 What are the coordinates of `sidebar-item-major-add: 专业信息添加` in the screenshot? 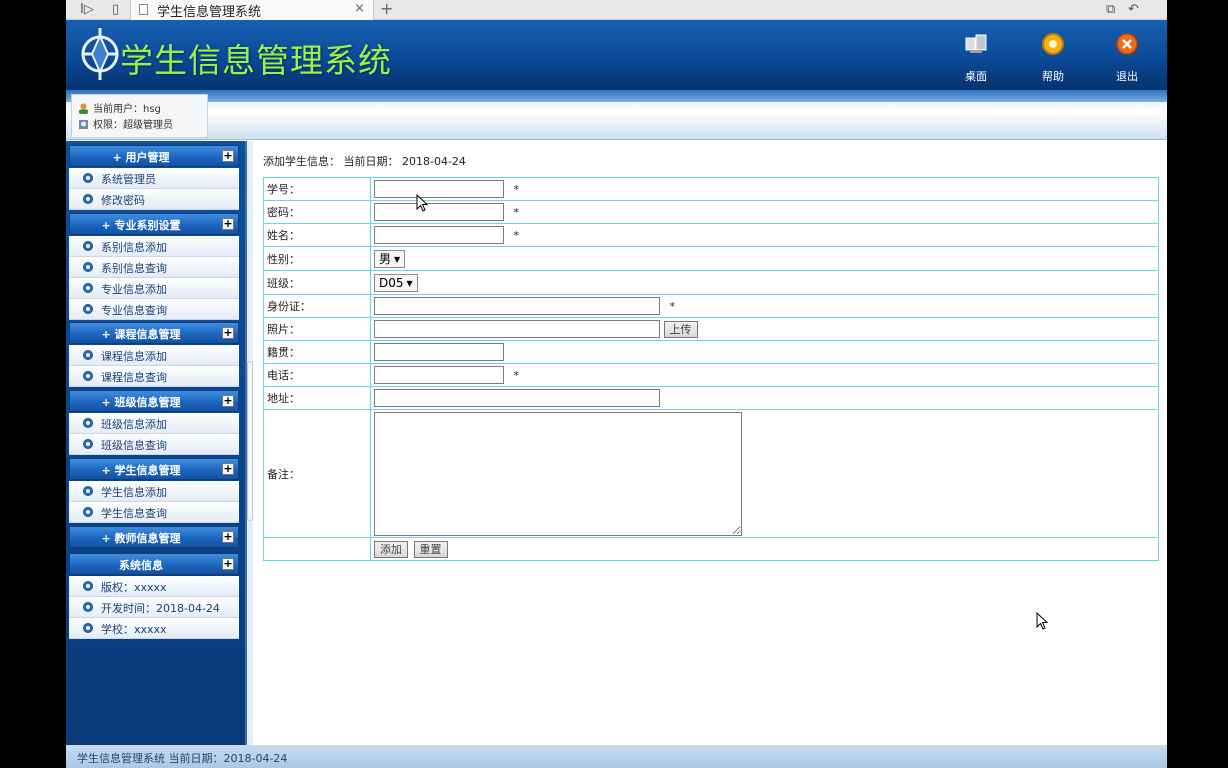 It's located at (154, 288).